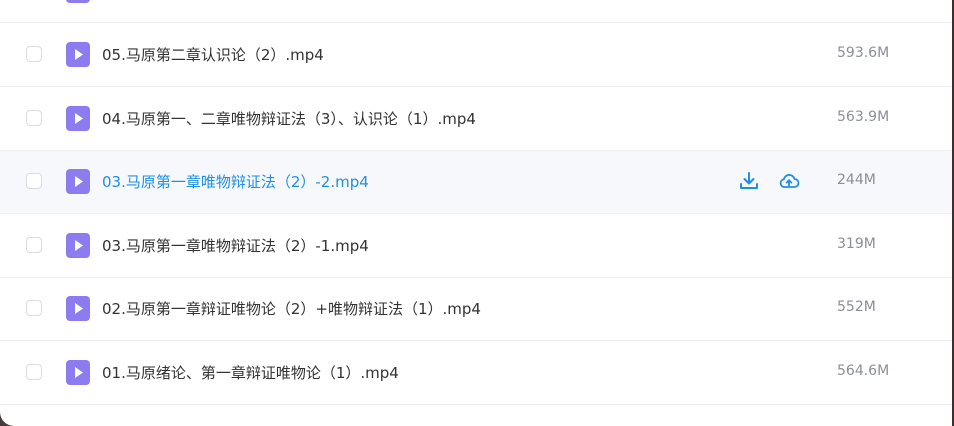 Image resolution: width=954 pixels, height=426 pixels. I want to click on file-name: 04.马原第一、二章唯物辩证法（3）、认识论（1）.mp4, so click(289, 118).